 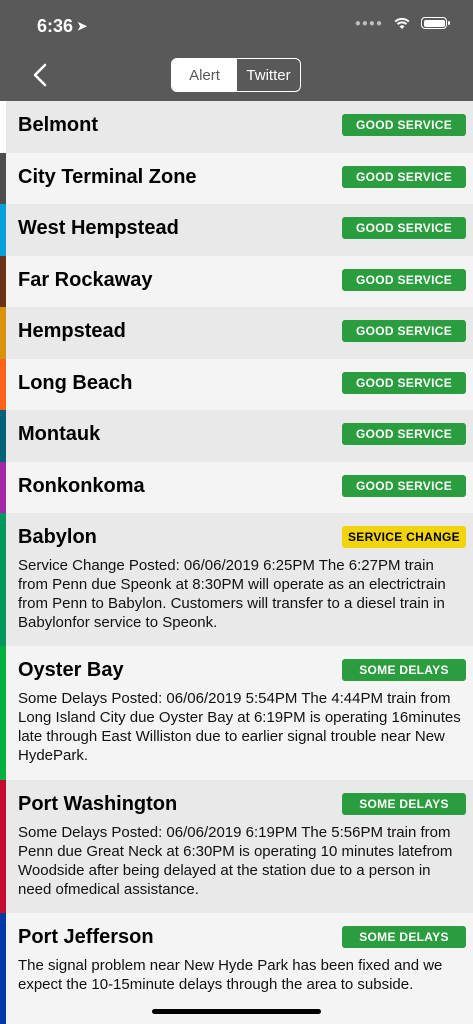 I want to click on tab-alert: Alert, so click(x=204, y=75).